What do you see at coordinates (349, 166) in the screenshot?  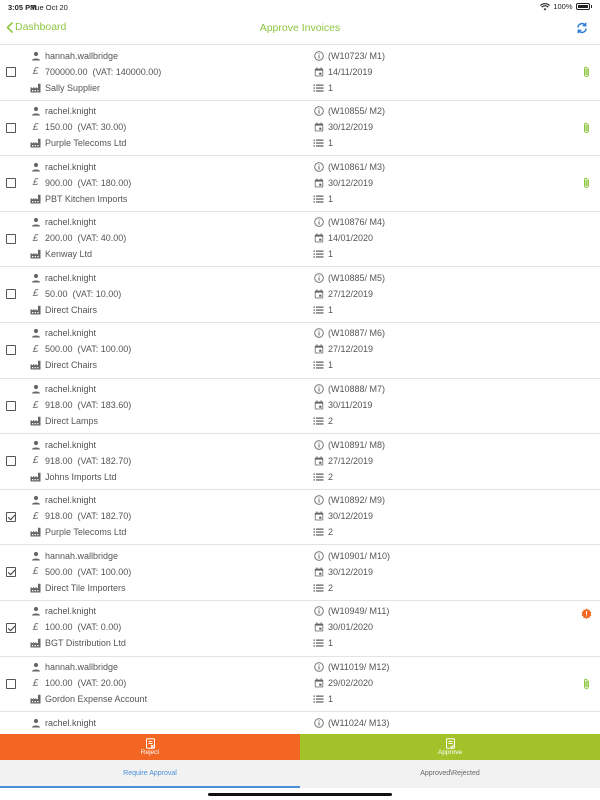 I see `reference-line: (W10861/ M3)` at bounding box center [349, 166].